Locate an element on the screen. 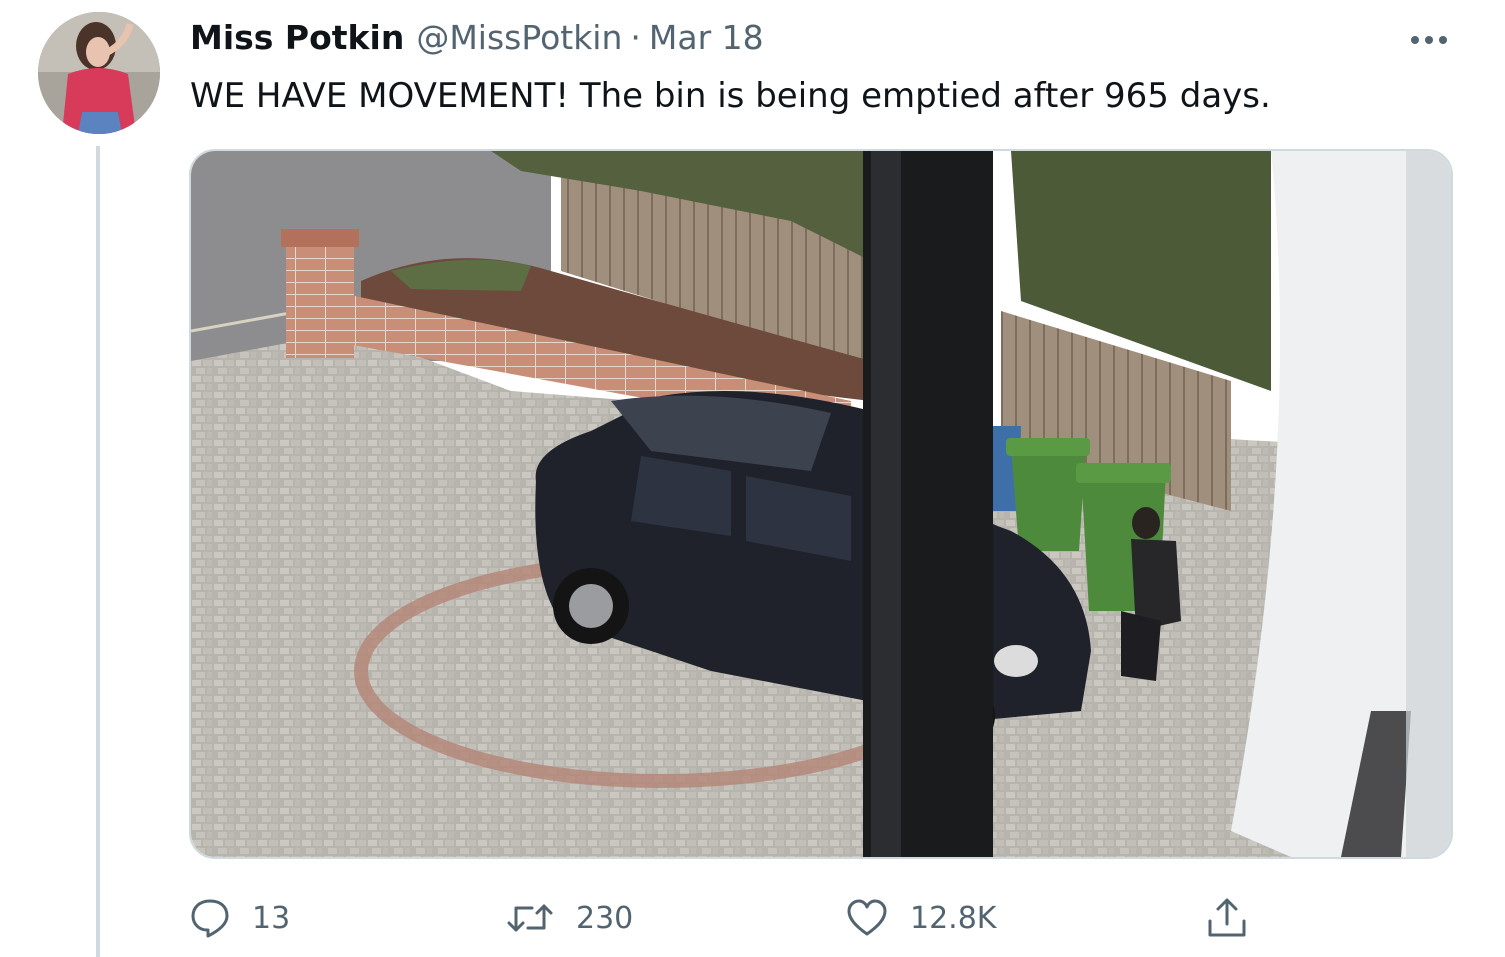 The height and width of the screenshot is (957, 1505). tweet-header: Miss Potkin @MissPotkin · Mar 18 is located at coordinates (477, 40).